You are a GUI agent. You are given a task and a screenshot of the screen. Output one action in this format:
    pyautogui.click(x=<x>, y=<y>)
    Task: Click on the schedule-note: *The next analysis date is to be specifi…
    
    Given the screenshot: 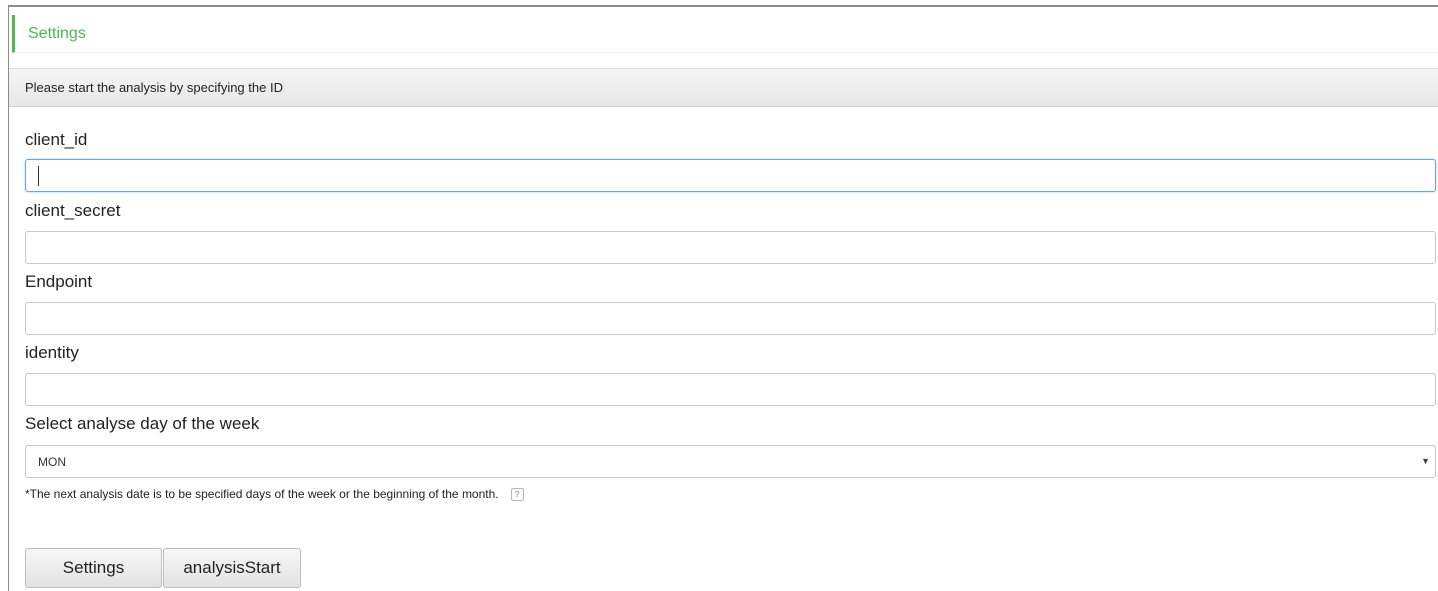 What is the action you would take?
    pyautogui.click(x=274, y=494)
    